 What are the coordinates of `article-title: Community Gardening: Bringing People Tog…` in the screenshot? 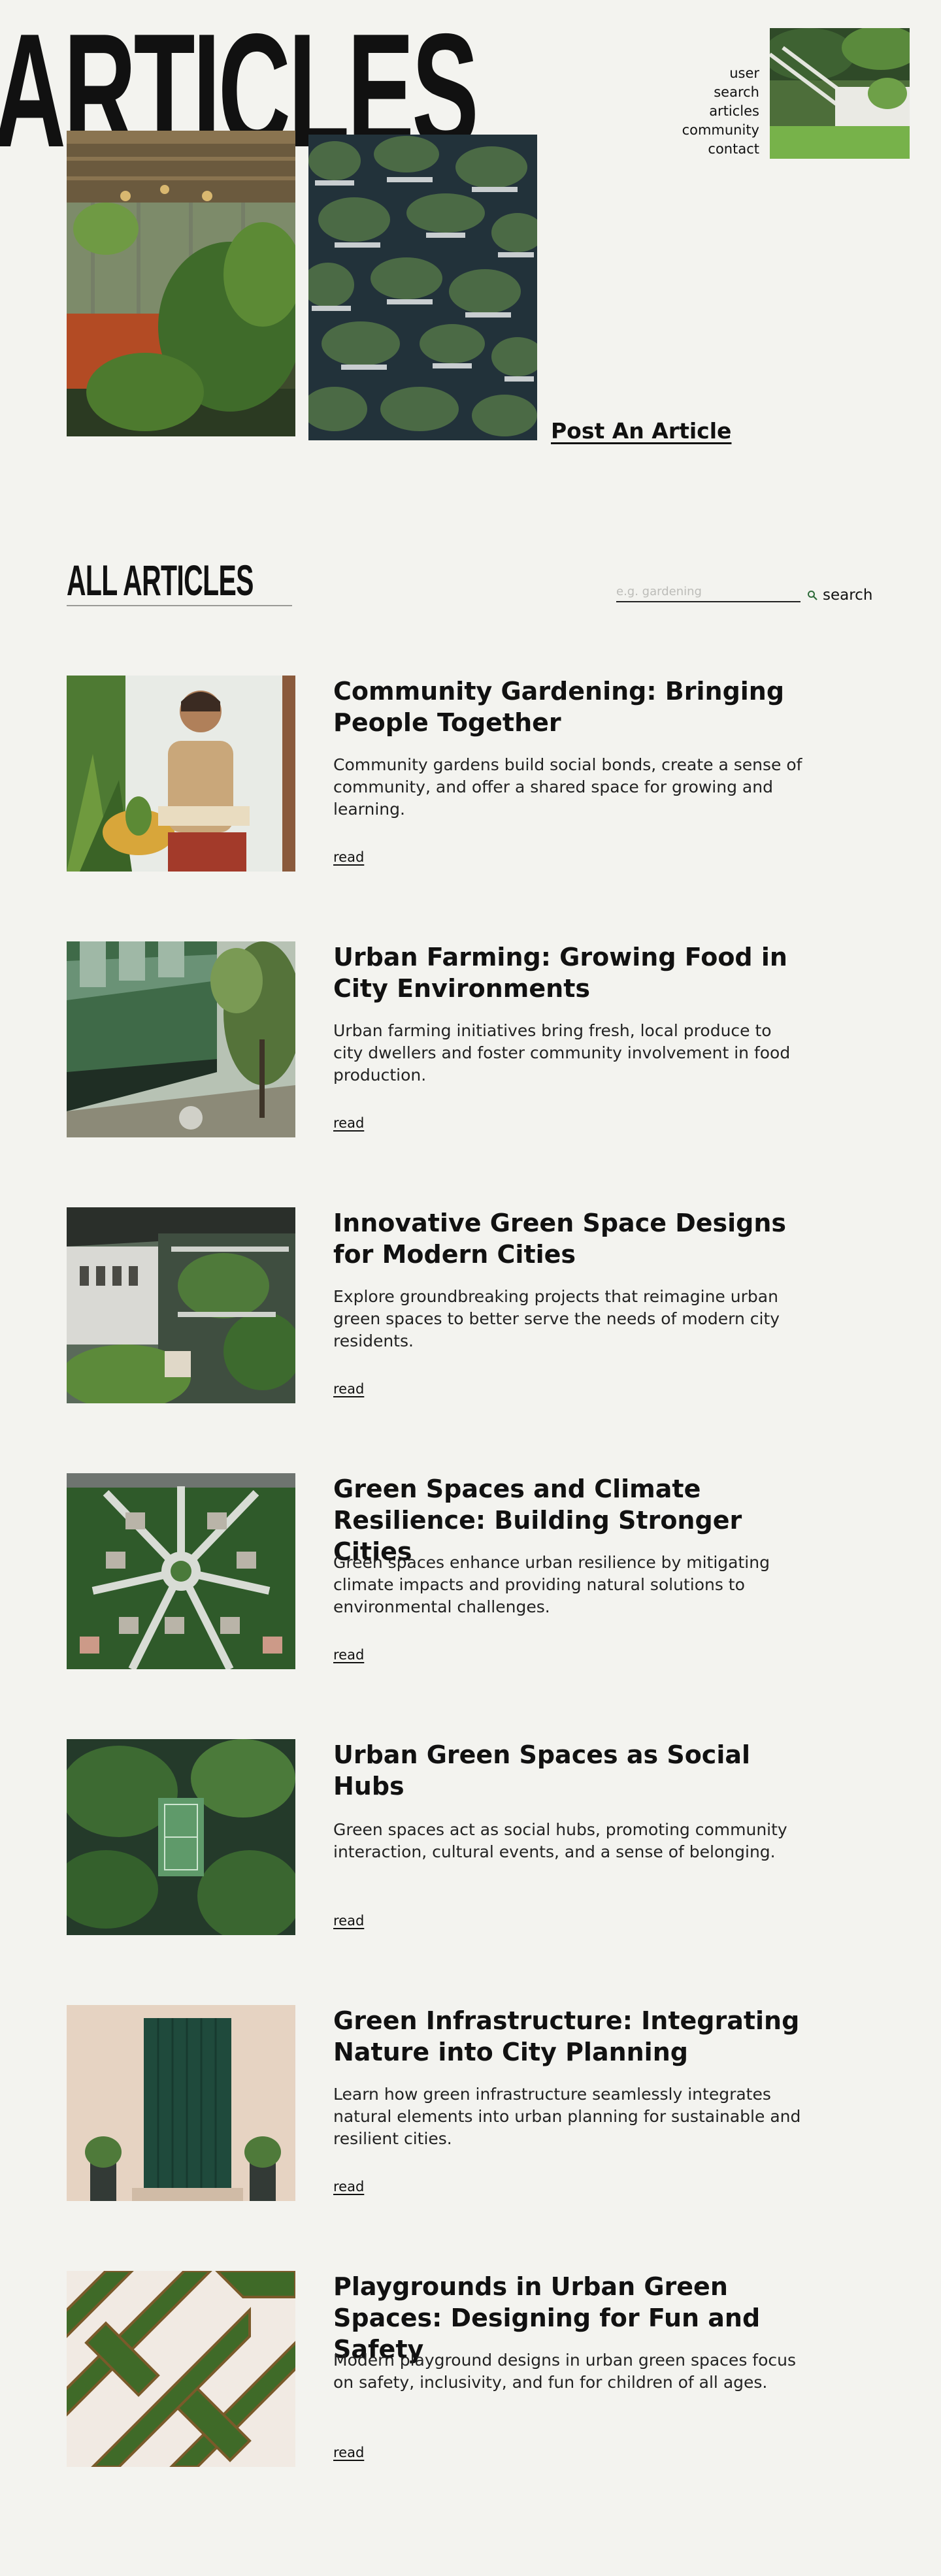 It's located at (575, 707).